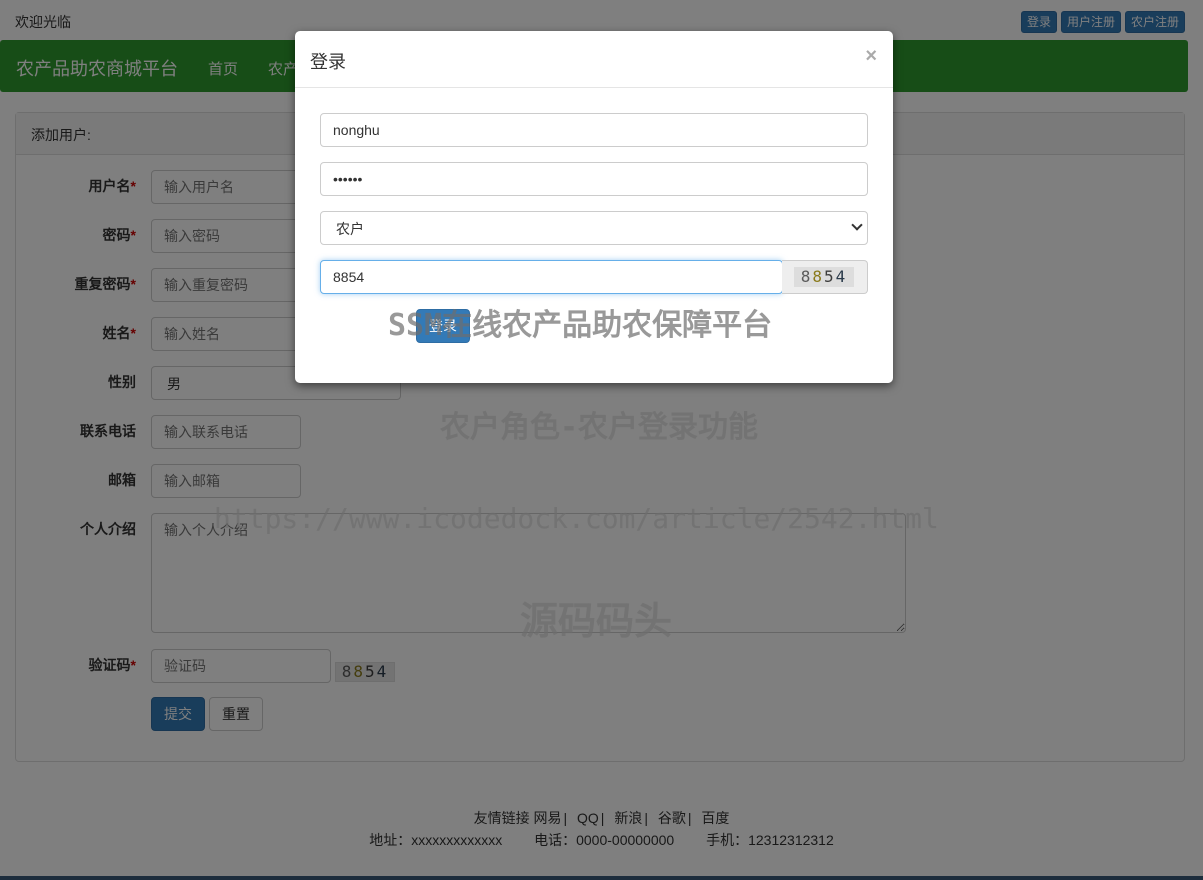 The height and width of the screenshot is (880, 1203). I want to click on login-password-input, so click(594, 179).